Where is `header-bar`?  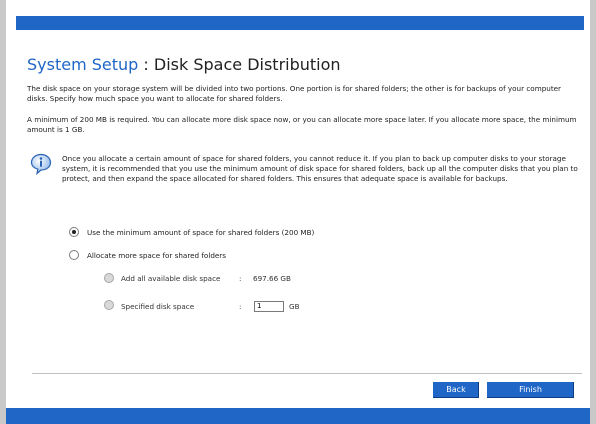
header-bar is located at coordinates (298, 17).